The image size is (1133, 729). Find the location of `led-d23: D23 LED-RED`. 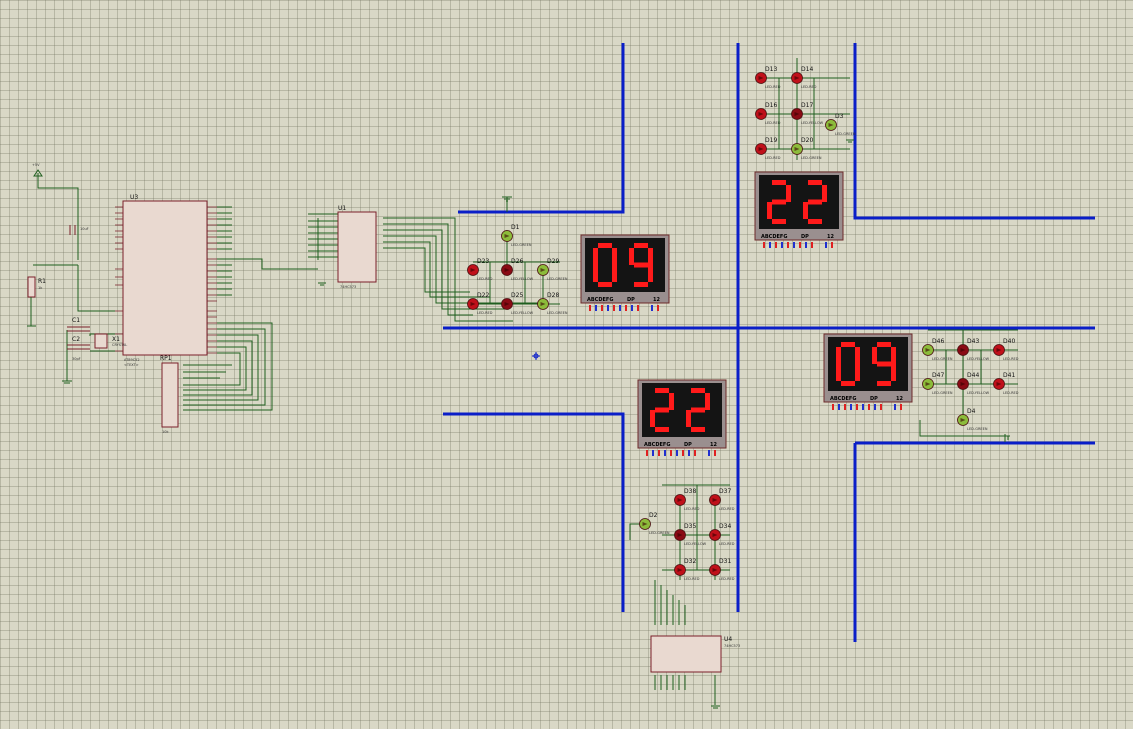

led-d23: D23 LED-RED is located at coordinates (480, 269).